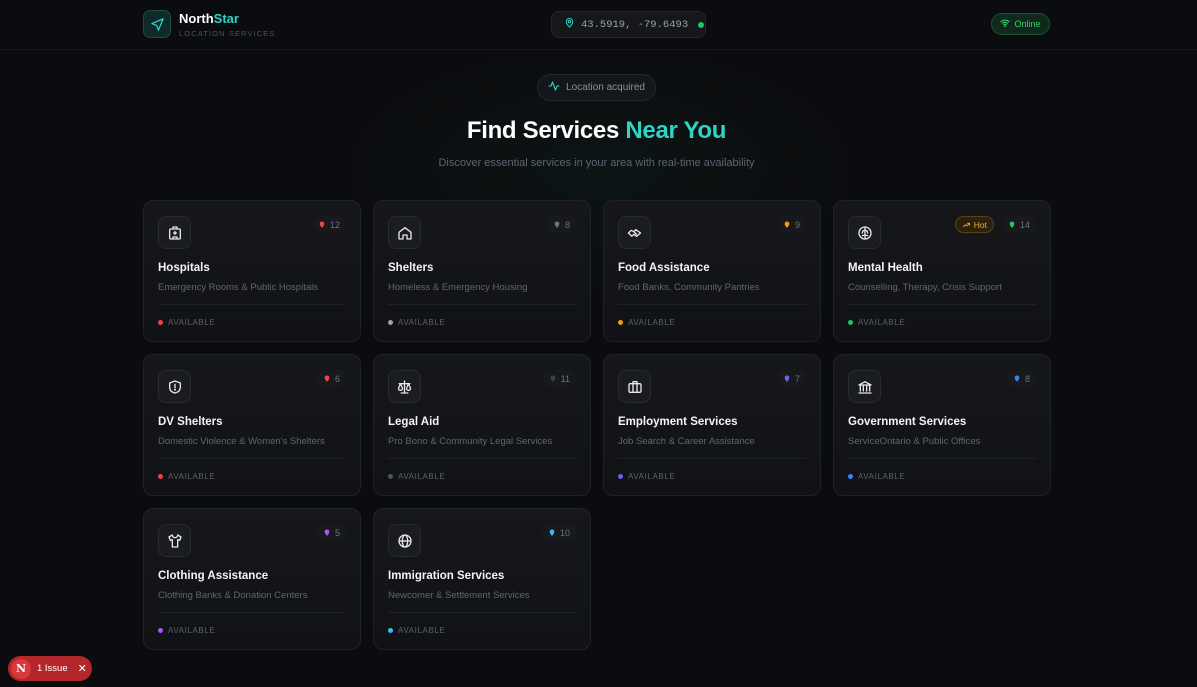 The image size is (1197, 687). I want to click on brand-name: NorthStar, so click(209, 18).